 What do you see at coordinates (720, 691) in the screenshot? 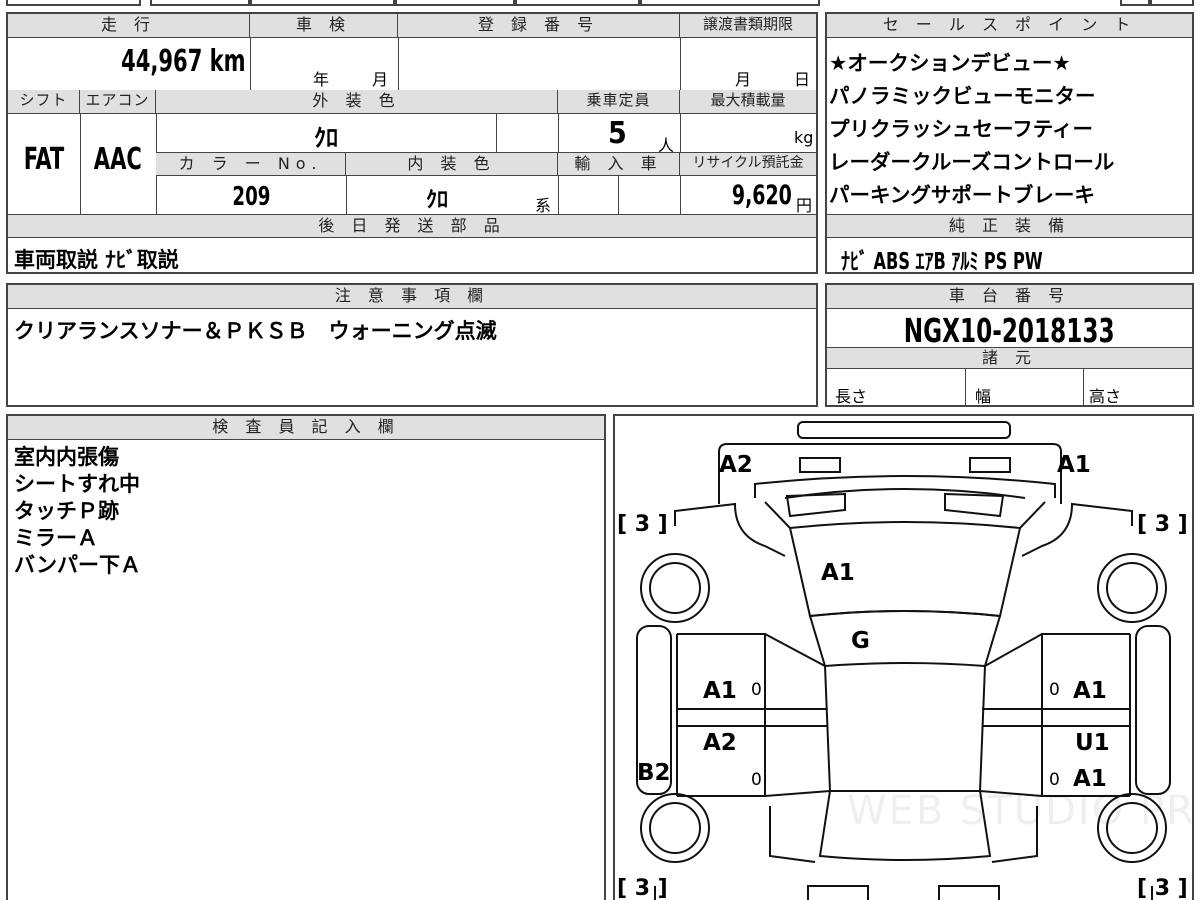
I see `mark-left-front-door: A1` at bounding box center [720, 691].